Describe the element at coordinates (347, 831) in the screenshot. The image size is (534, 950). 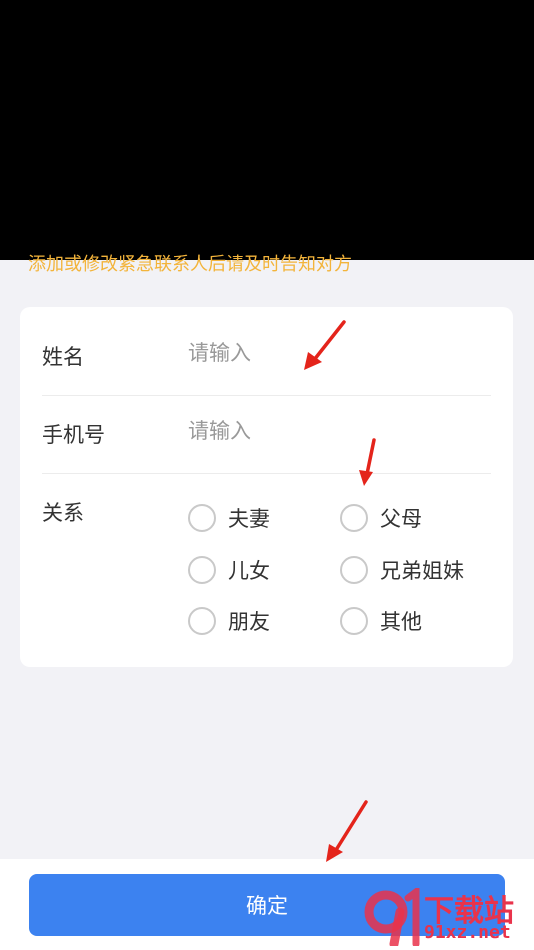
I see `arrow-icon` at that location.